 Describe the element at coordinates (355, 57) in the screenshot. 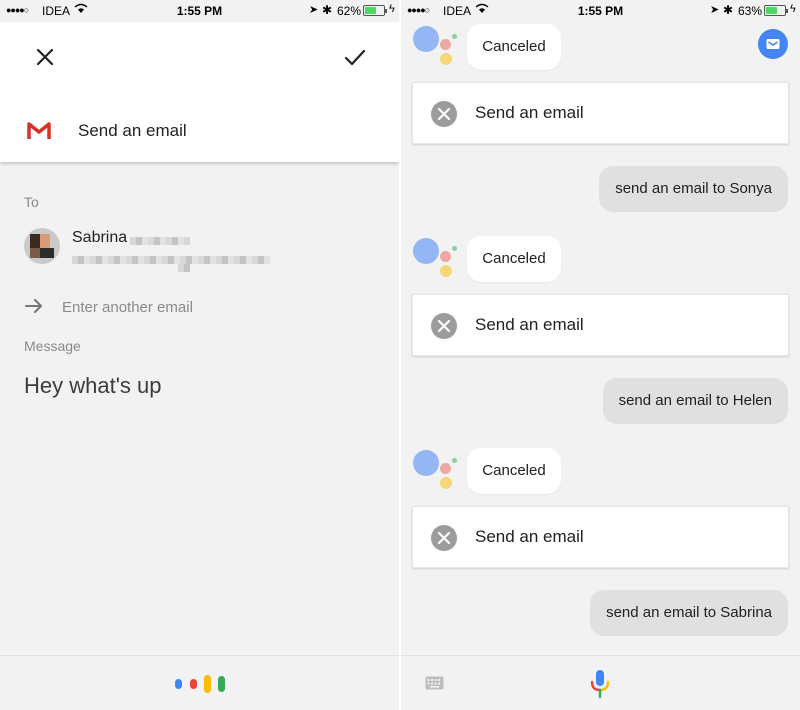

I see `check-icon` at that location.